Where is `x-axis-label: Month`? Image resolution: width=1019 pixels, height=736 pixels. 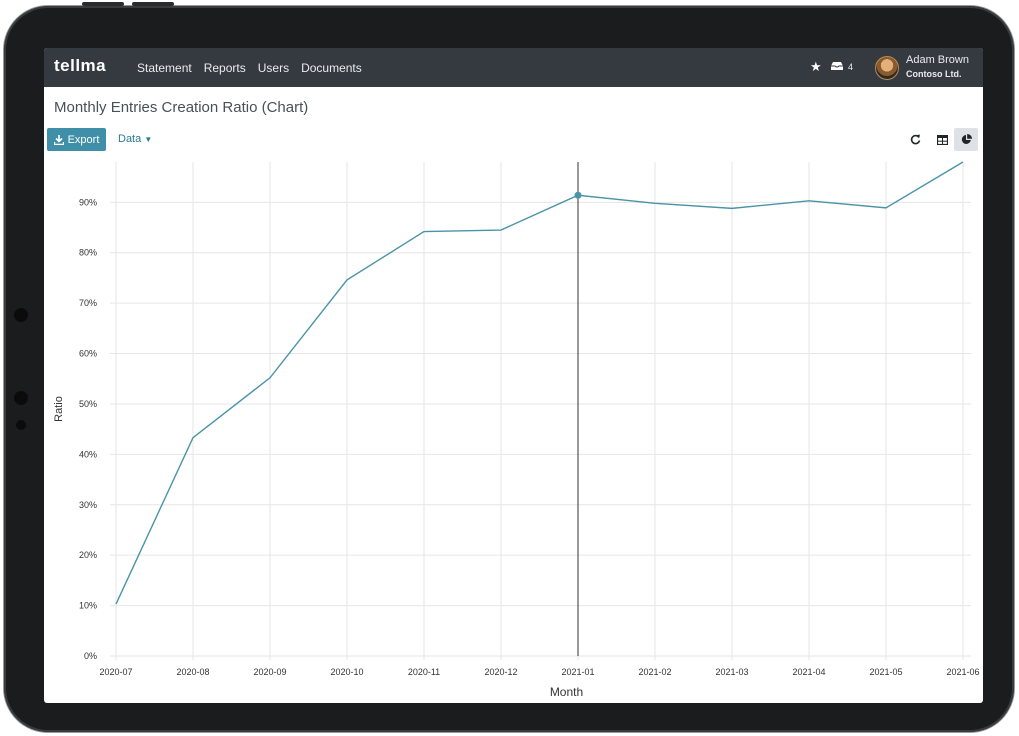 x-axis-label: Month is located at coordinates (566, 692).